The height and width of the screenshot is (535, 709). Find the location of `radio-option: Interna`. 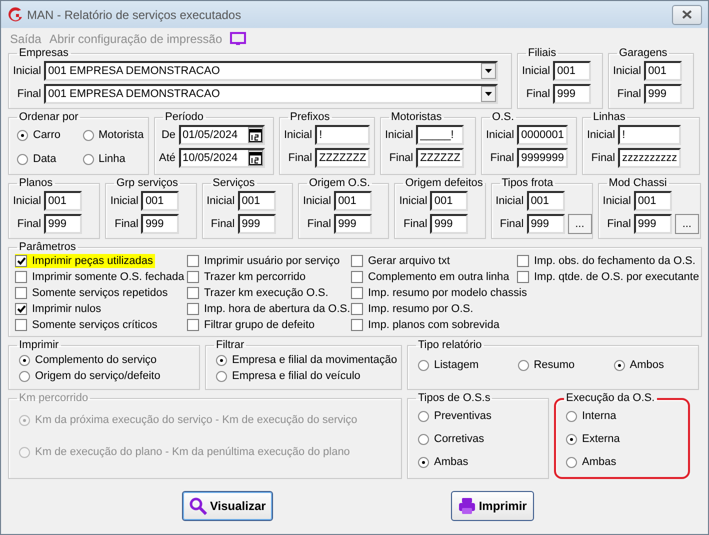

radio-option: Interna is located at coordinates (591, 416).